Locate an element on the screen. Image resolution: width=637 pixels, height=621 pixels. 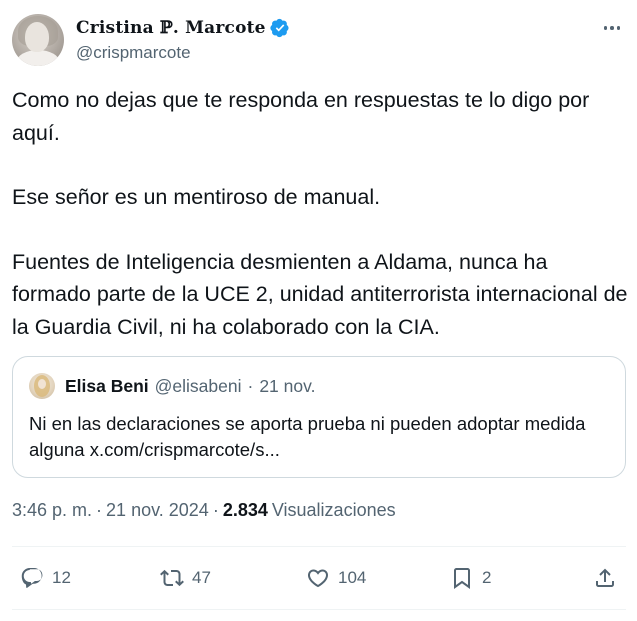
share-icon is located at coordinates (605, 577).